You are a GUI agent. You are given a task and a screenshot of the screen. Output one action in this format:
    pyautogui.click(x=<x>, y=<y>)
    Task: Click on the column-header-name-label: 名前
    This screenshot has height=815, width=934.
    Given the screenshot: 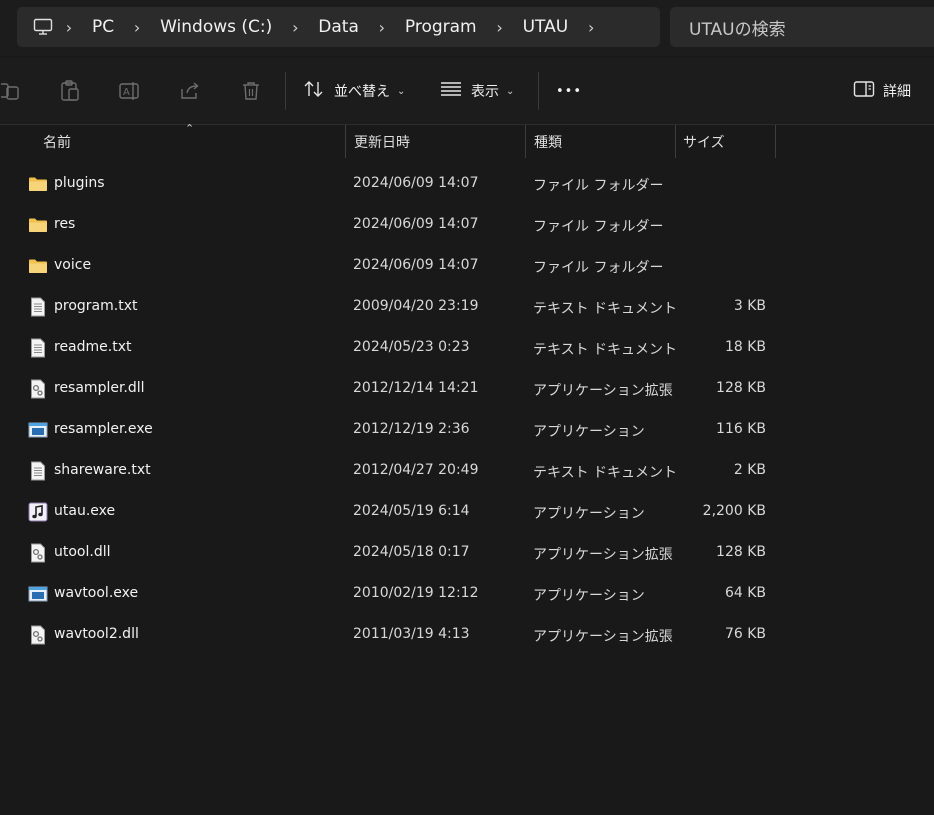 What is the action you would take?
    pyautogui.click(x=57, y=142)
    